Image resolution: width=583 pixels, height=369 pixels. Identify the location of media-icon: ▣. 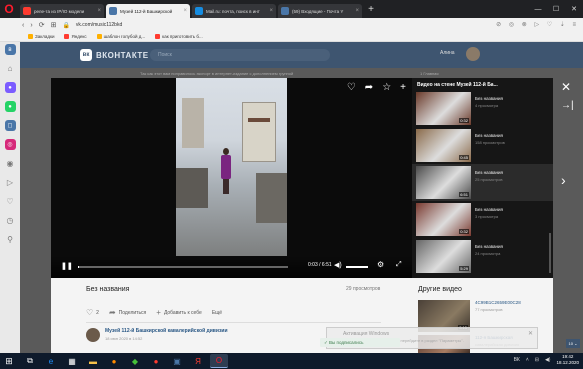
(177, 361).